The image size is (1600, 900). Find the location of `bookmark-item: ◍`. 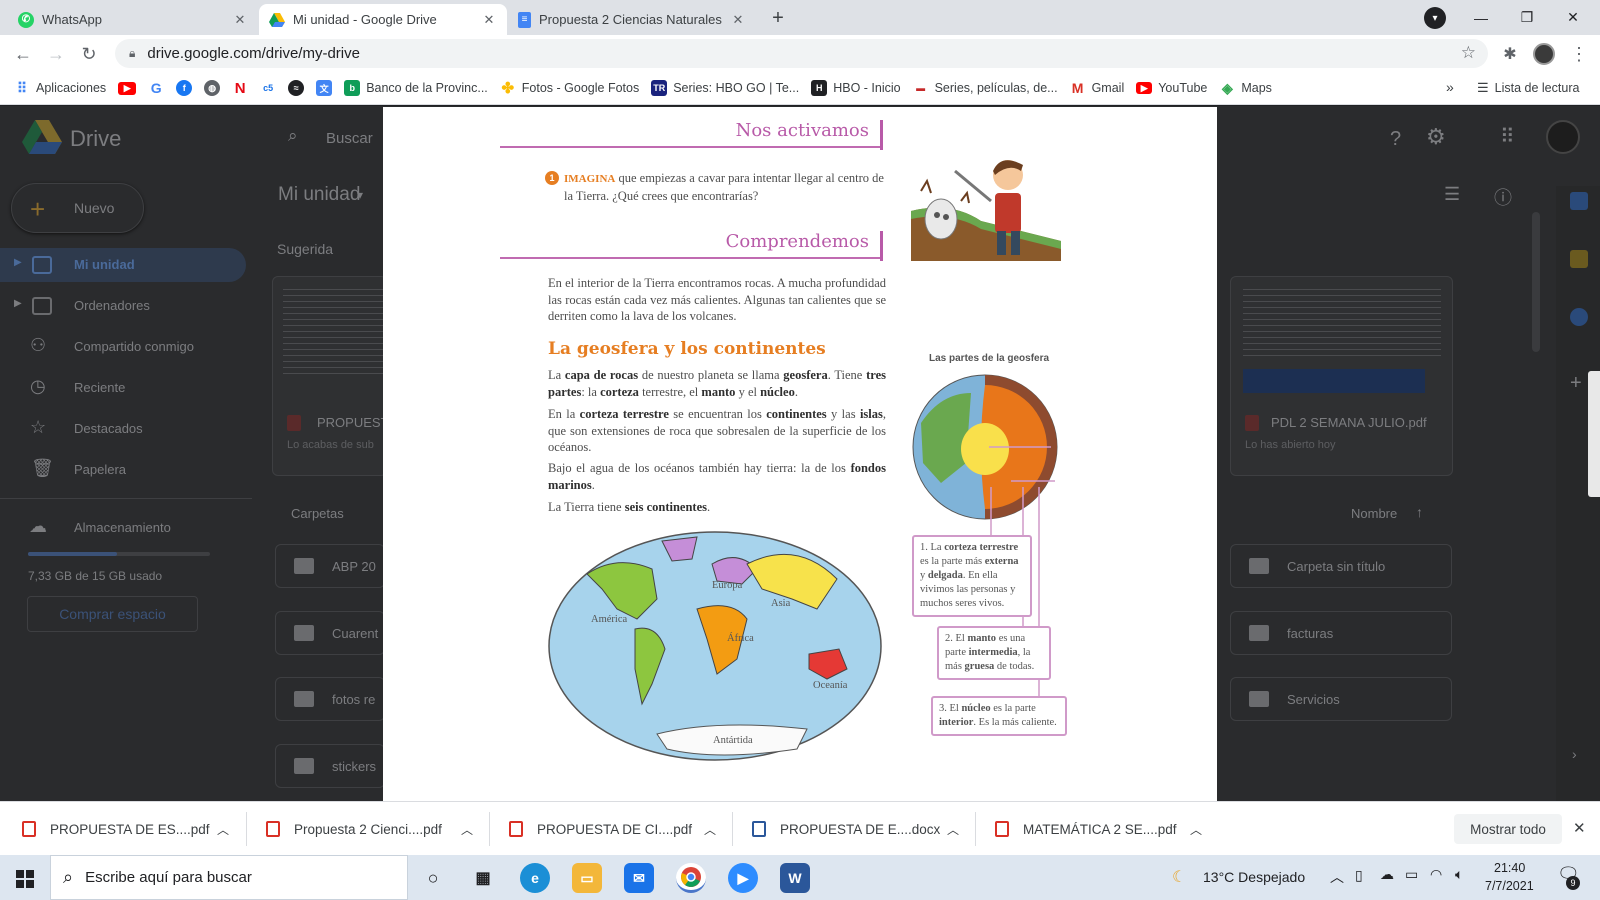

bookmark-item: ◍ is located at coordinates (212, 88).